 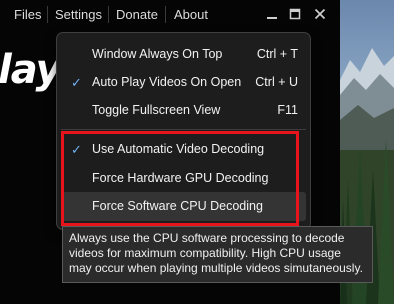 I want to click on menu-about: About, so click(x=191, y=14).